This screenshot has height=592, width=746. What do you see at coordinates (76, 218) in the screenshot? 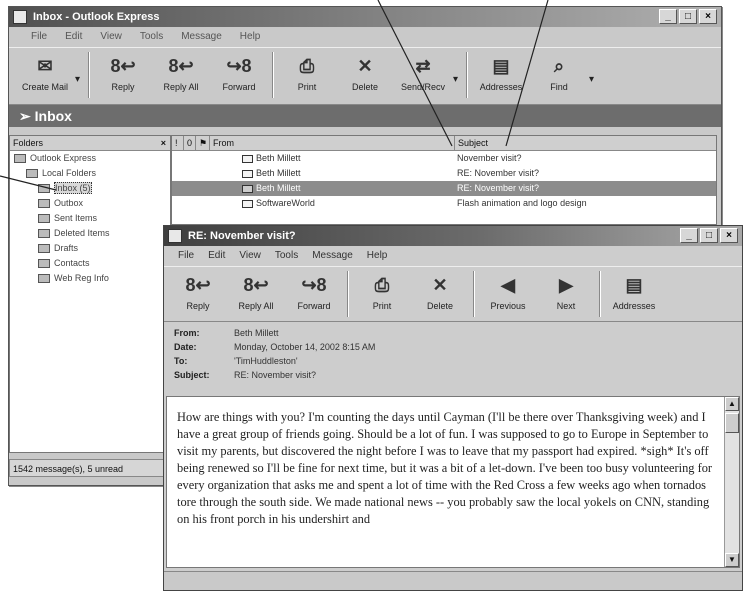
I see `folder-label: Sent Items` at bounding box center [76, 218].